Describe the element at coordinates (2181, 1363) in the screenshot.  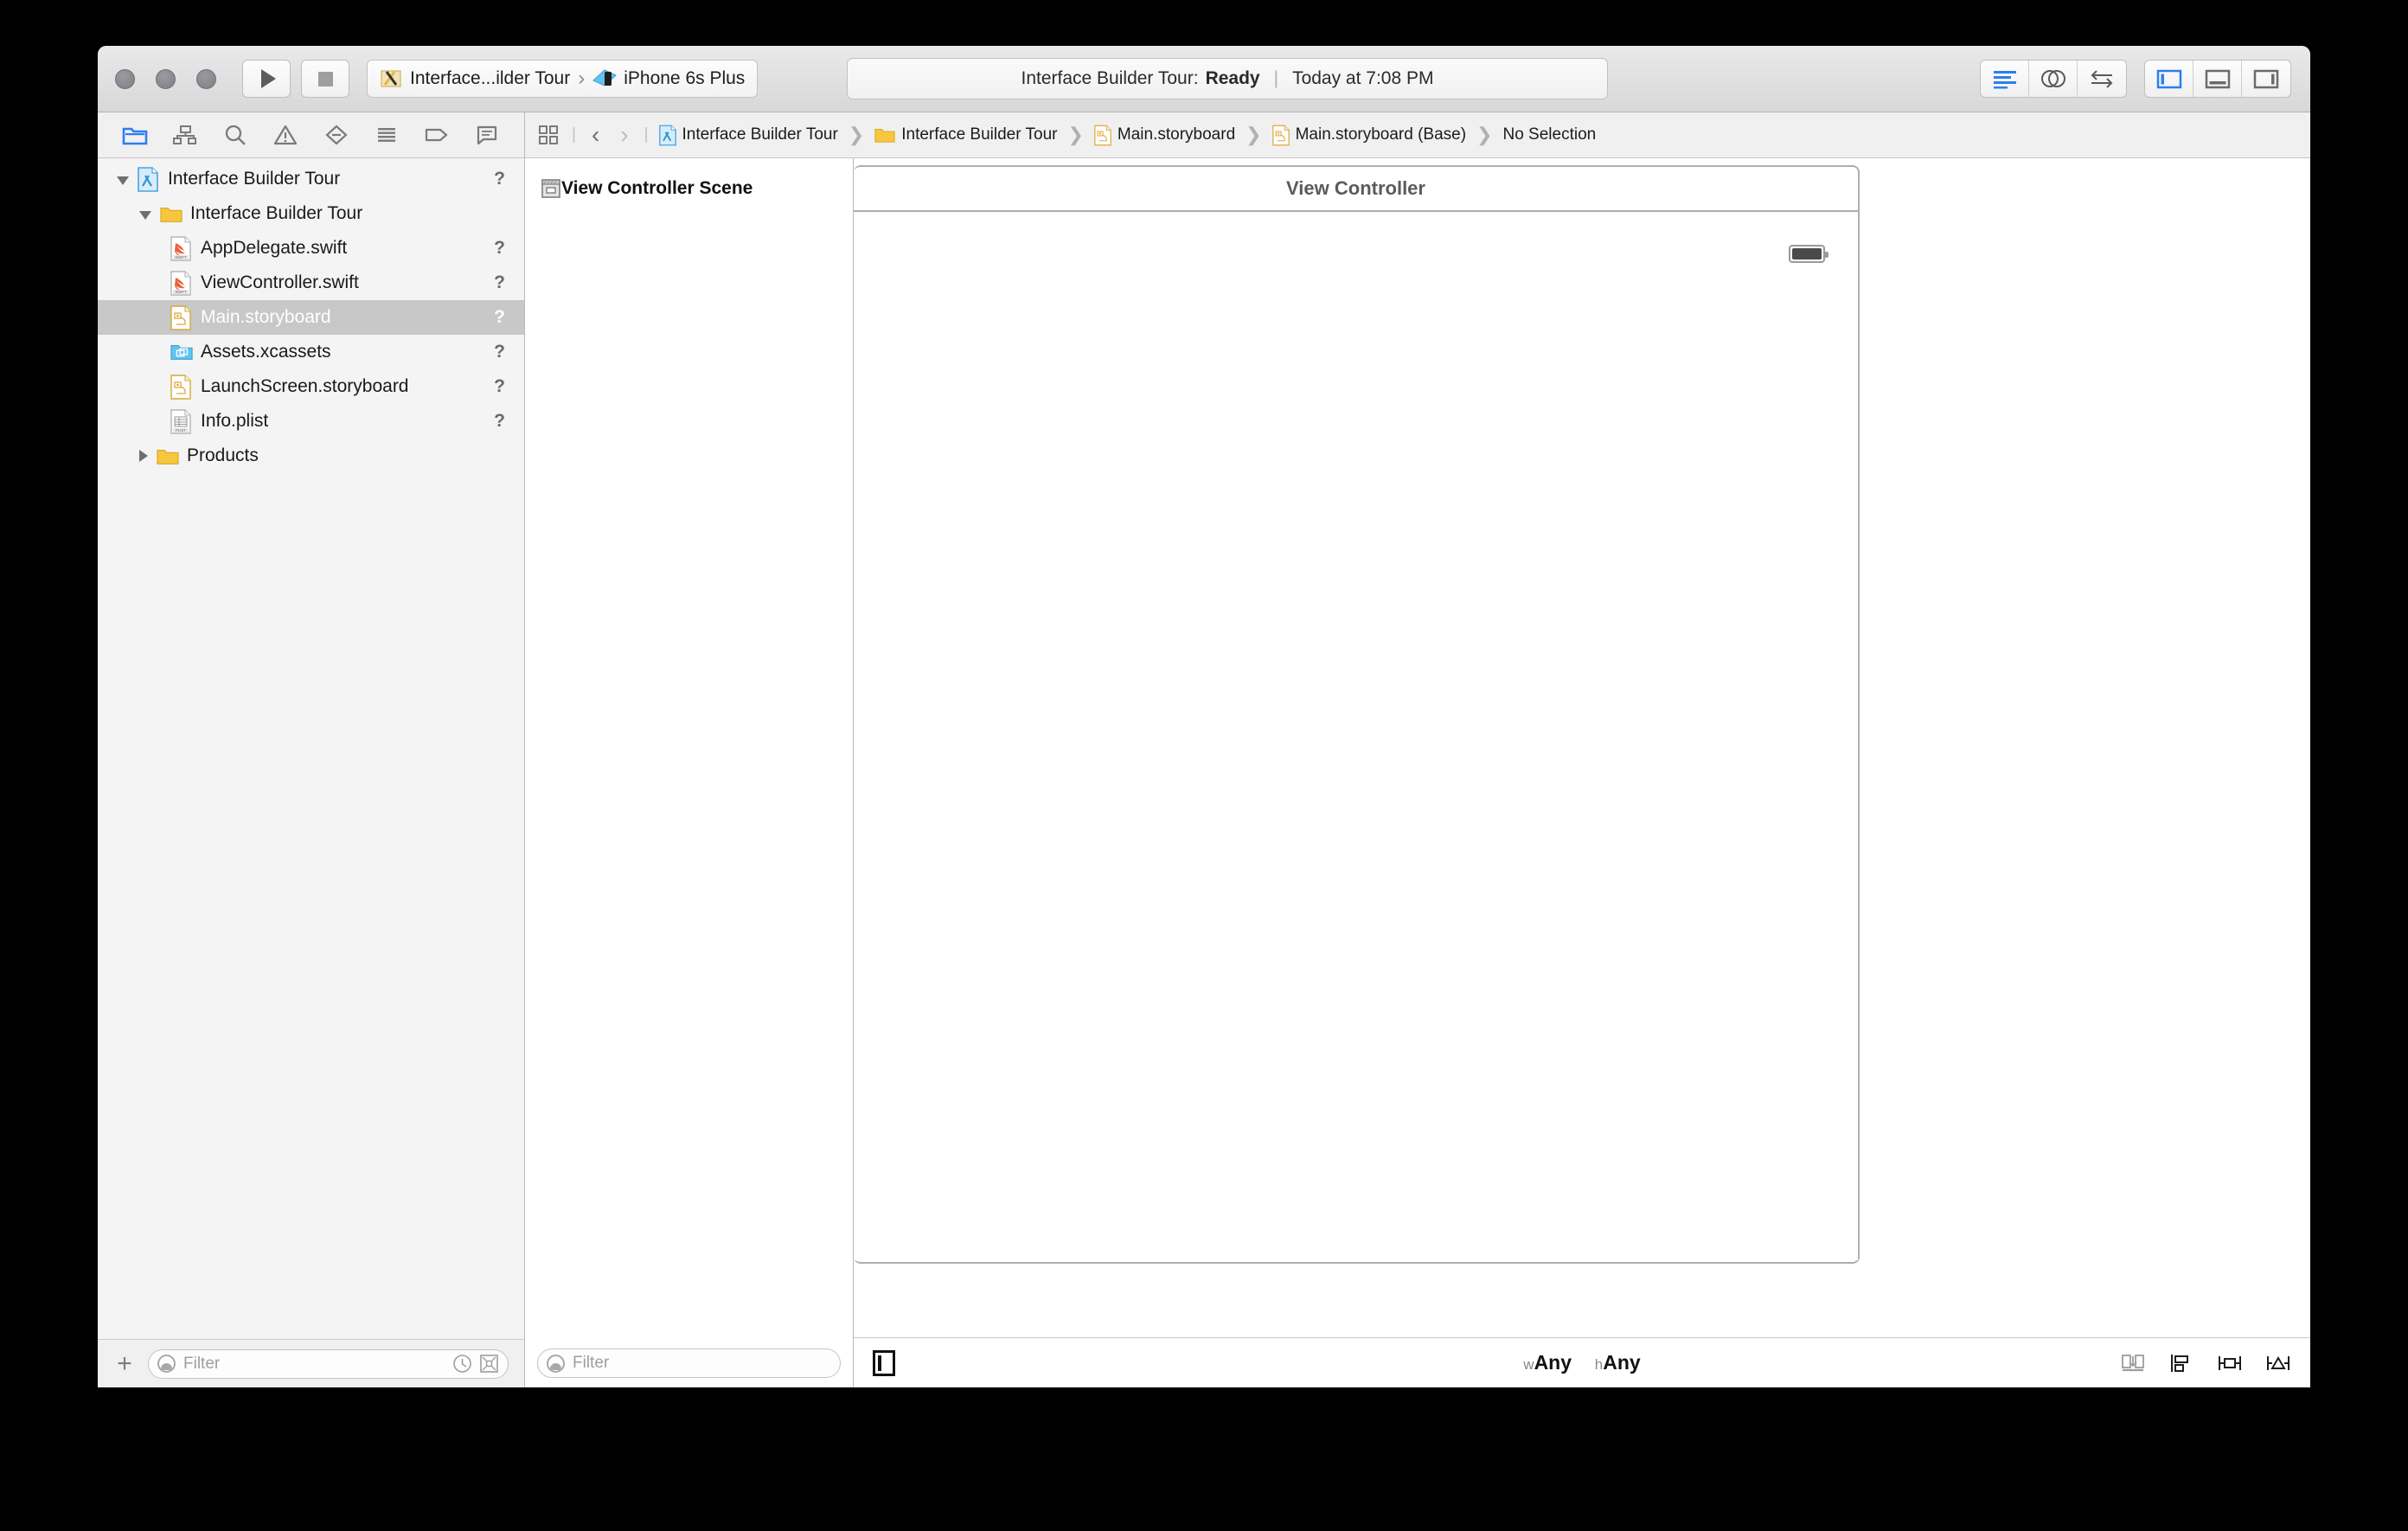
I see `align-icon` at that location.